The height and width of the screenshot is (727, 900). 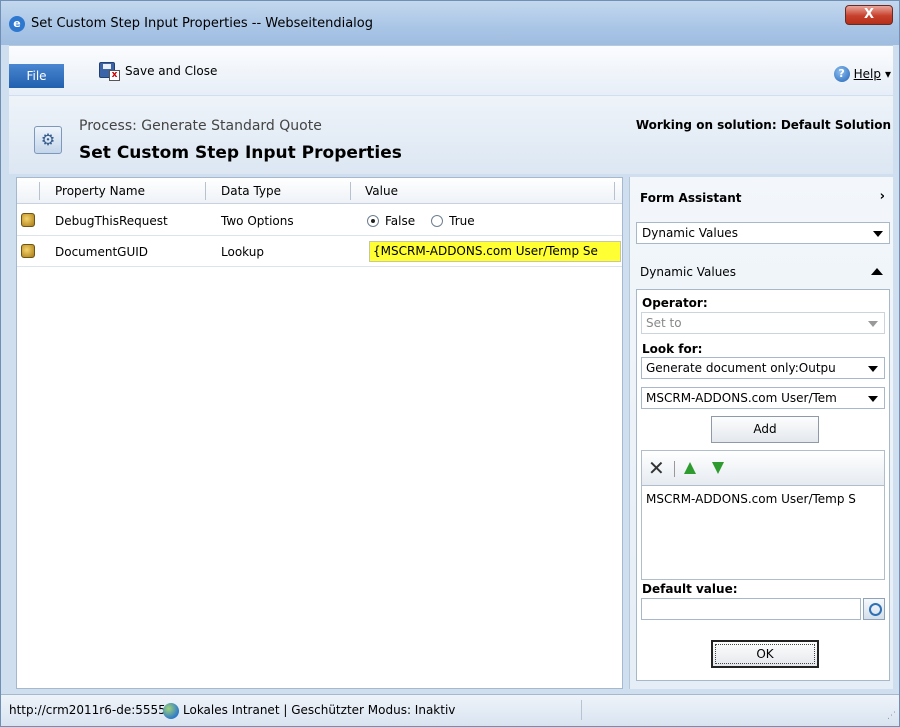 What do you see at coordinates (319, 220) in the screenshot?
I see `table-row: DebugThisRequest Two Options False True` at bounding box center [319, 220].